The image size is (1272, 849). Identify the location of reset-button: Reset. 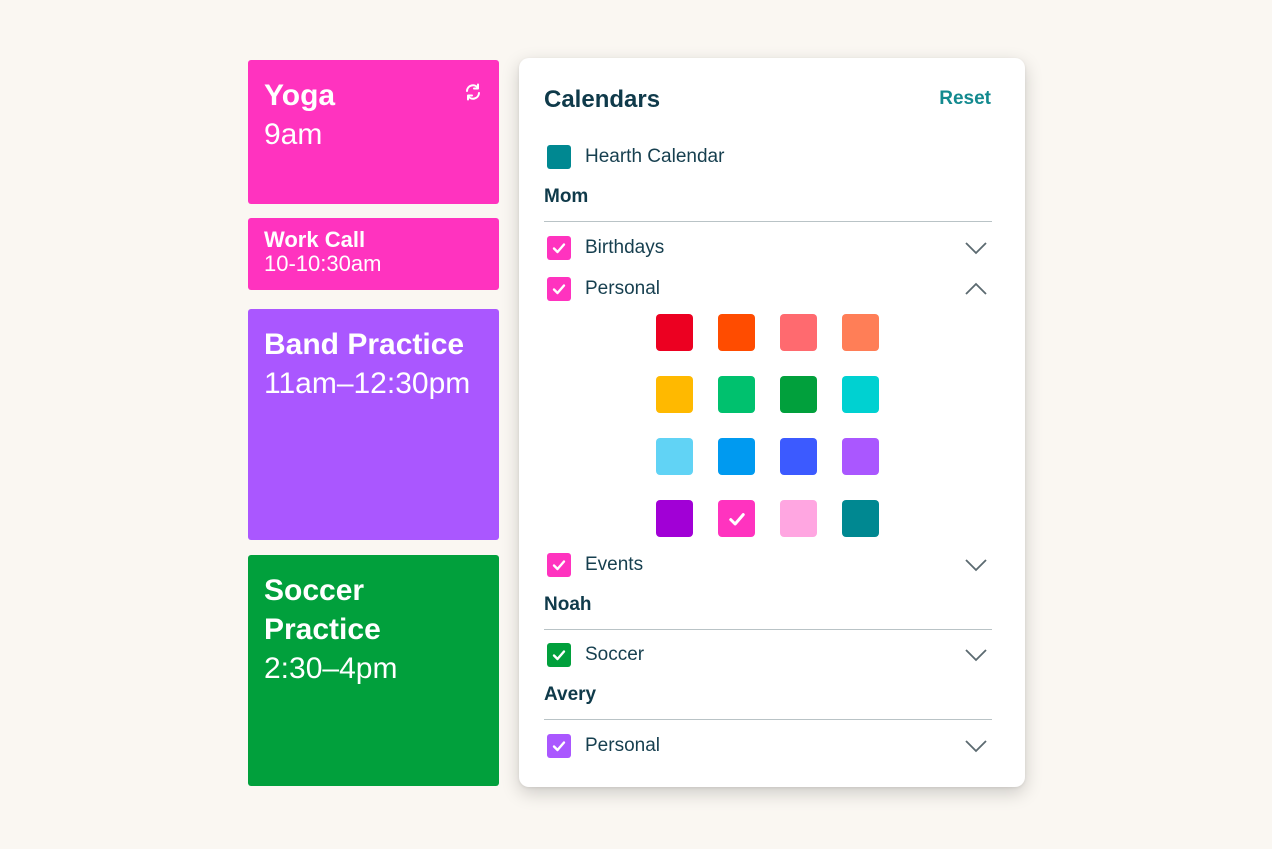
(965, 99).